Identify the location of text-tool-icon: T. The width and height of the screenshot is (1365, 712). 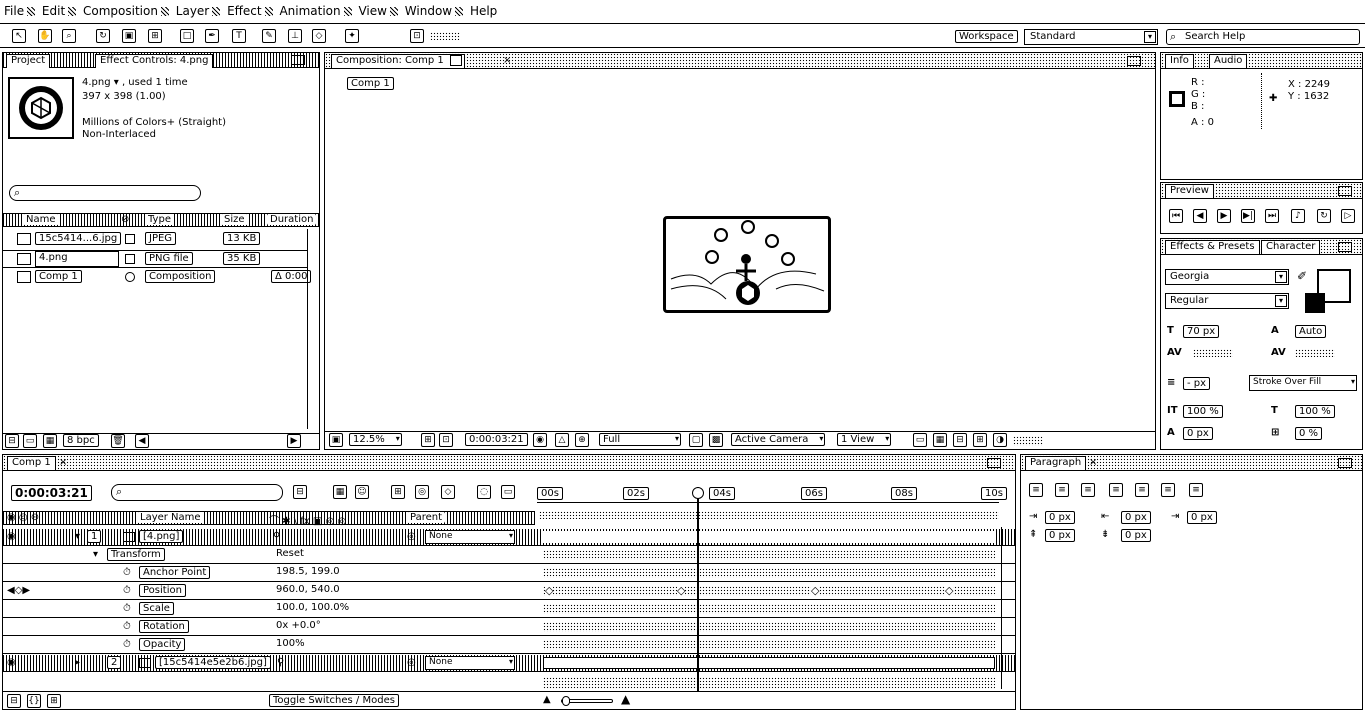
(239, 36).